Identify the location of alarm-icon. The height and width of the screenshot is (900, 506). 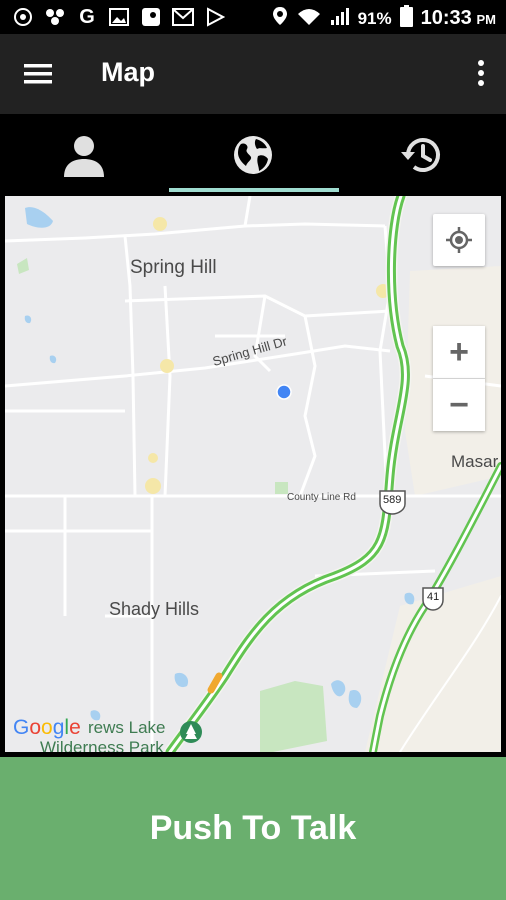
(23, 17).